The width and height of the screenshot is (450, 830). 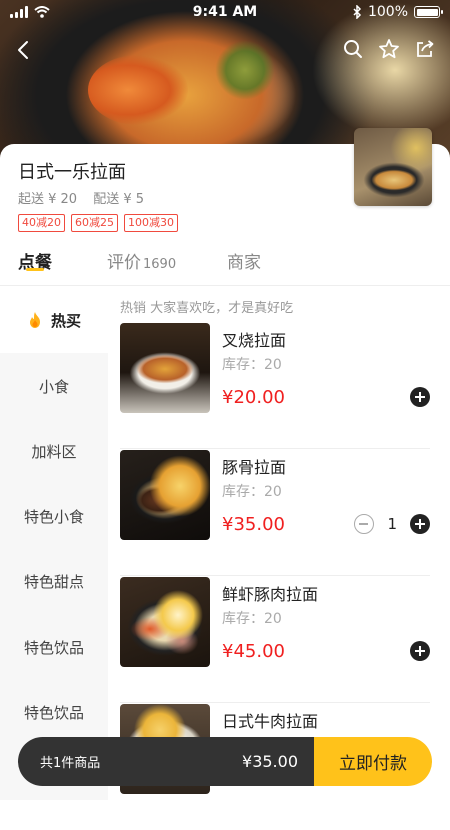 I want to click on sidebar-item-special-drinks-2: 特色饮品, so click(x=54, y=712).